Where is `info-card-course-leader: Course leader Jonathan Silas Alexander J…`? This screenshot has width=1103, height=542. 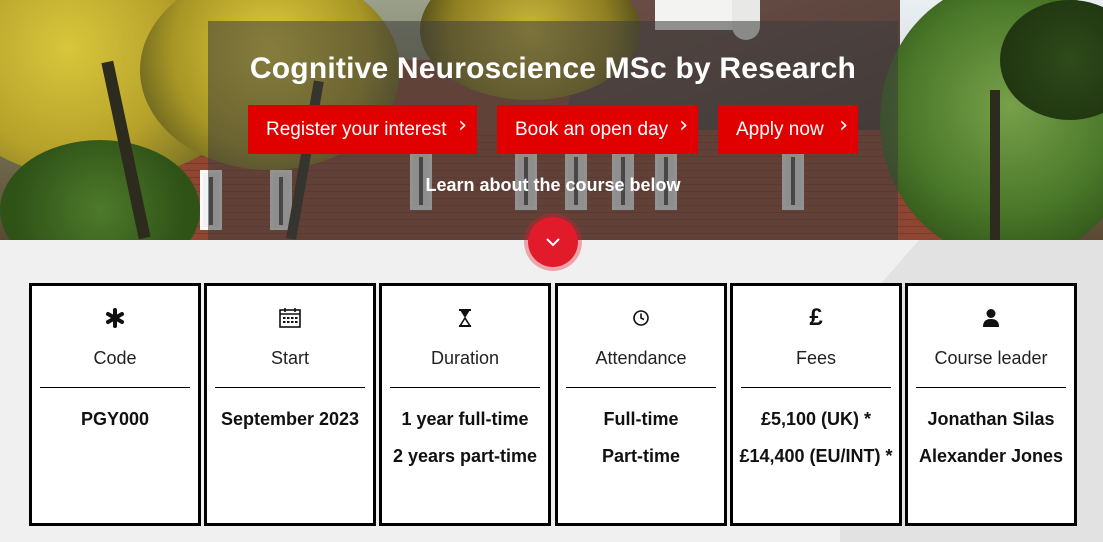
info-card-course-leader: Course leader Jonathan Silas Alexander J… is located at coordinates (991, 404).